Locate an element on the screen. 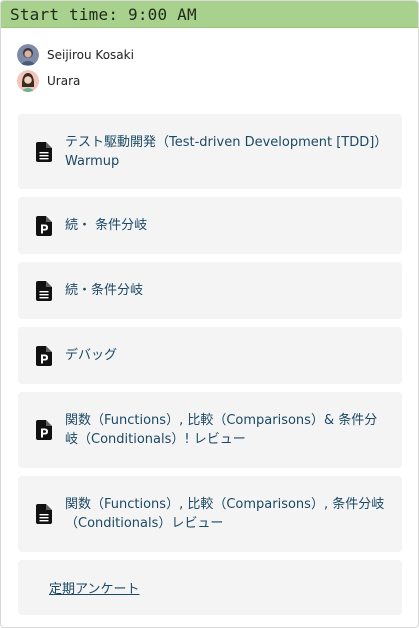 The width and height of the screenshot is (419, 628). assignment-title: デバッグ is located at coordinates (91, 355).